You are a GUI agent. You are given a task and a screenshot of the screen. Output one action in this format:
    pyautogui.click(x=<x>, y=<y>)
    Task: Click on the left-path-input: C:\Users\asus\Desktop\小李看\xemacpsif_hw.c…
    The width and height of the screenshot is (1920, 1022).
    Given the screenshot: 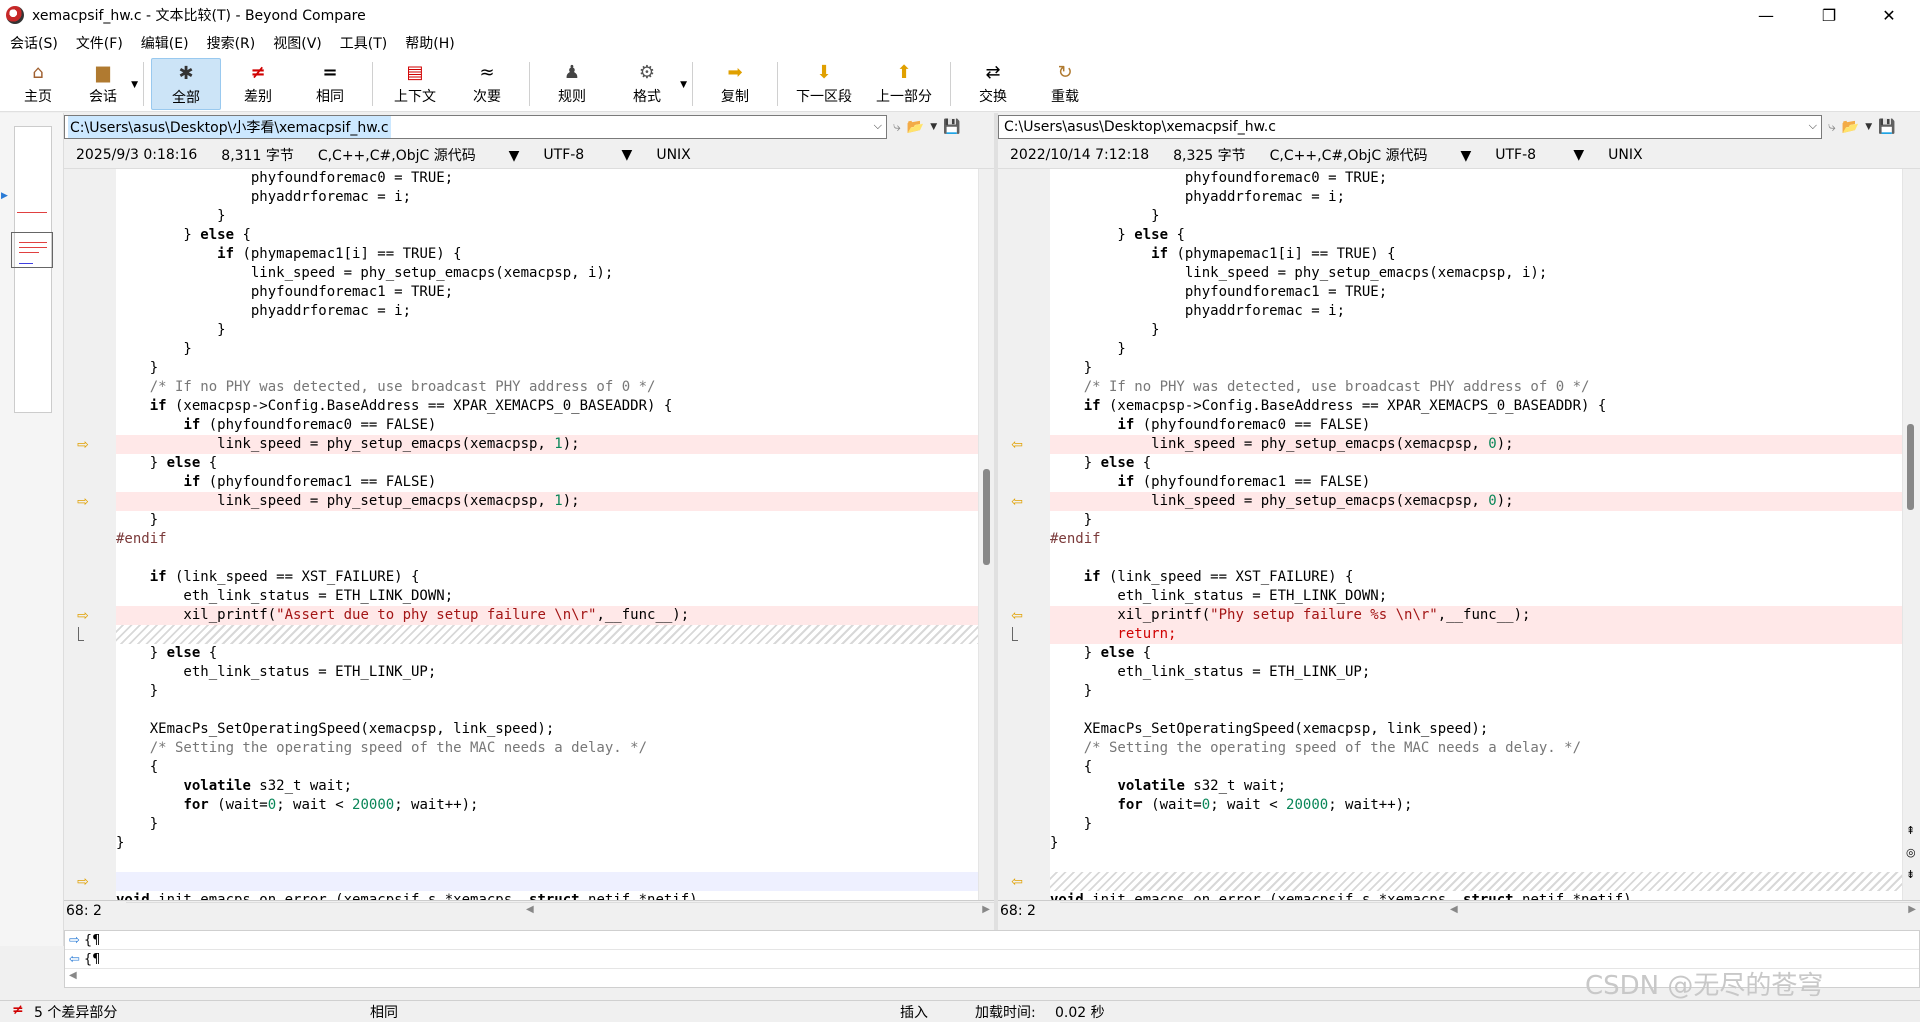 What is the action you would take?
    pyautogui.click(x=475, y=127)
    